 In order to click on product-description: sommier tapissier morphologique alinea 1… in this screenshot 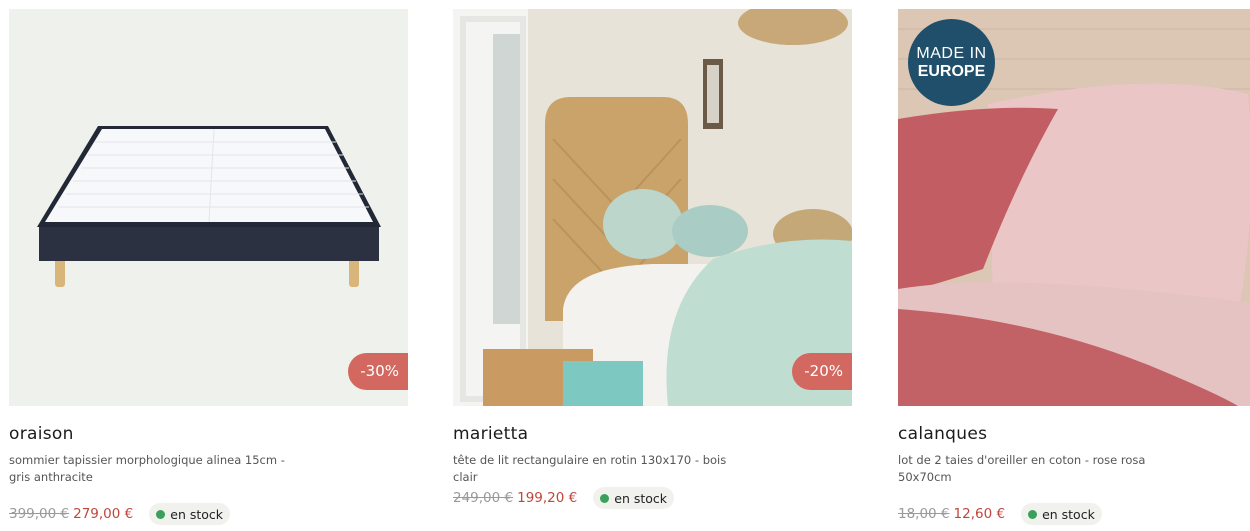, I will do `click(147, 468)`.